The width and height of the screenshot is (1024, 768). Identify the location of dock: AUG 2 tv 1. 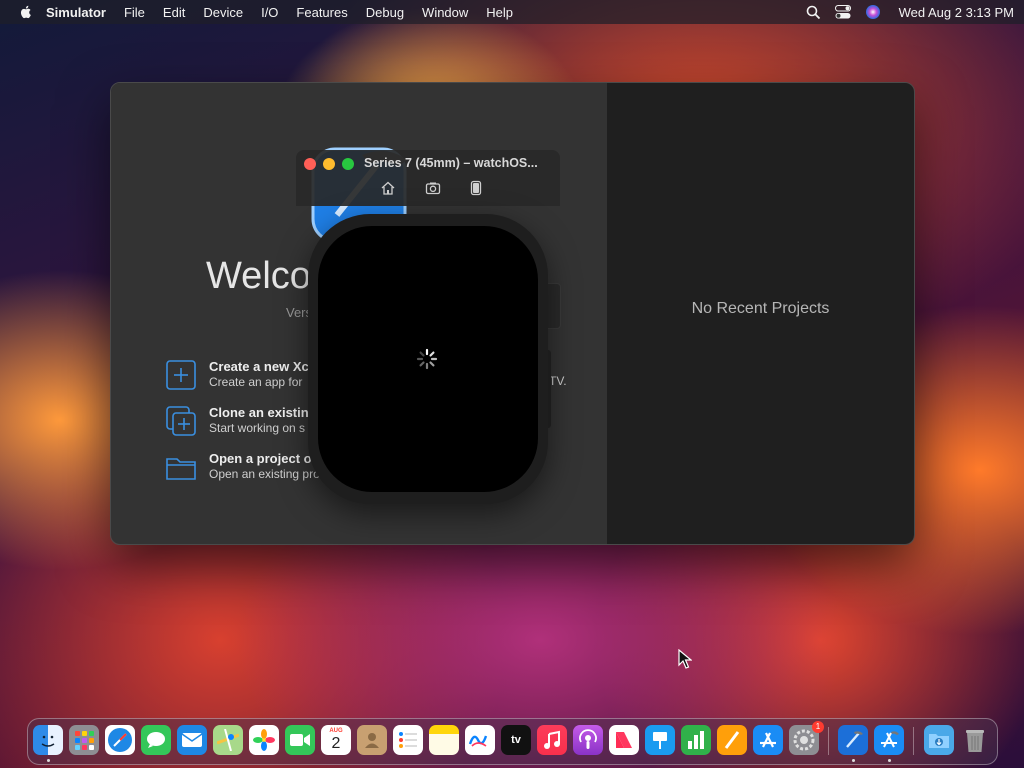
(512, 741).